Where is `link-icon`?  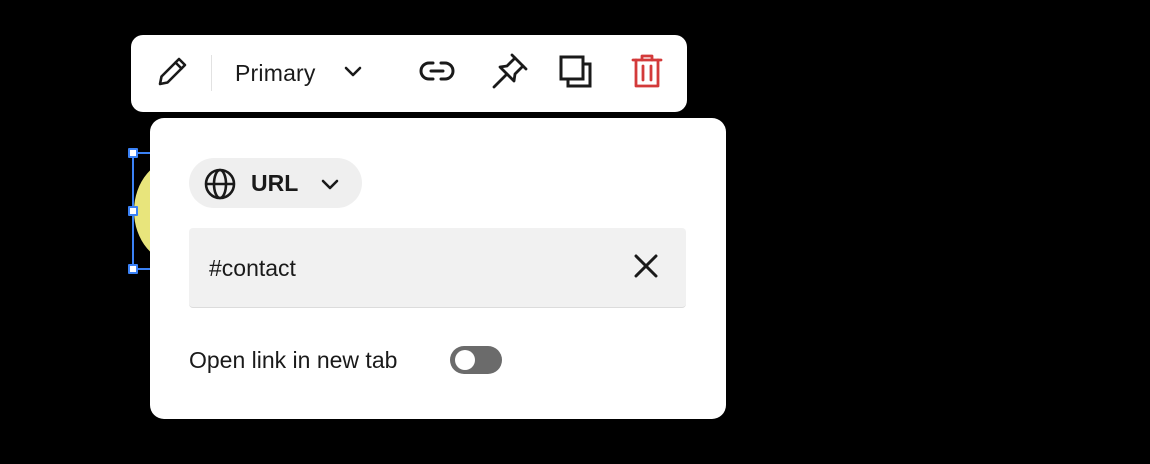 link-icon is located at coordinates (437, 73).